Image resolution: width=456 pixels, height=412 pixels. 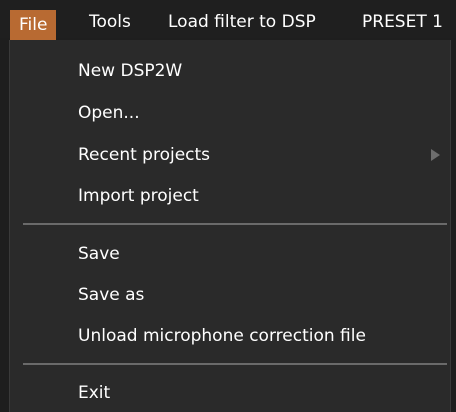 What do you see at coordinates (99, 254) in the screenshot?
I see `menu-item-label: Save` at bounding box center [99, 254].